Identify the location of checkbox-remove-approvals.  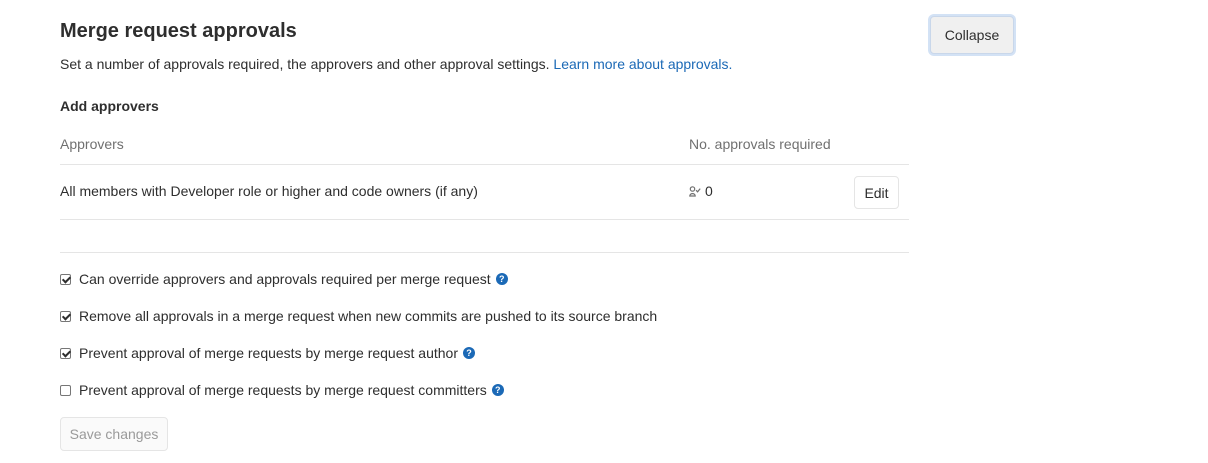
(65, 316).